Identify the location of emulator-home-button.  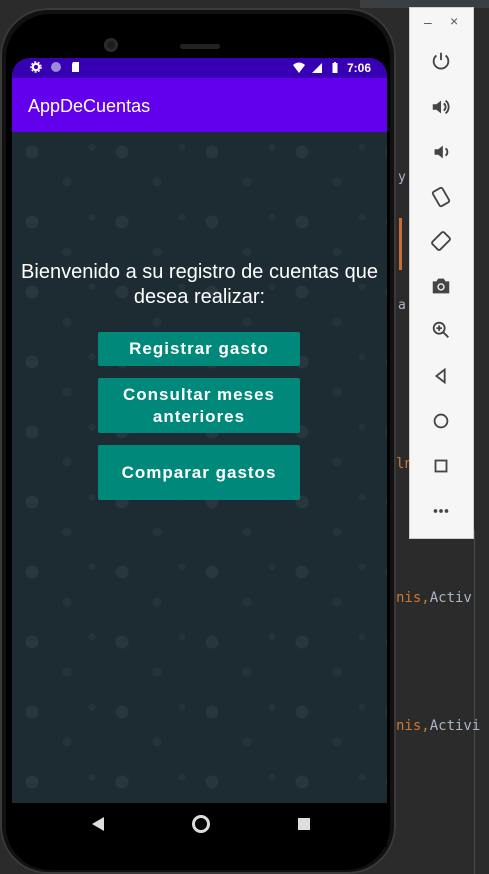
(441, 421).